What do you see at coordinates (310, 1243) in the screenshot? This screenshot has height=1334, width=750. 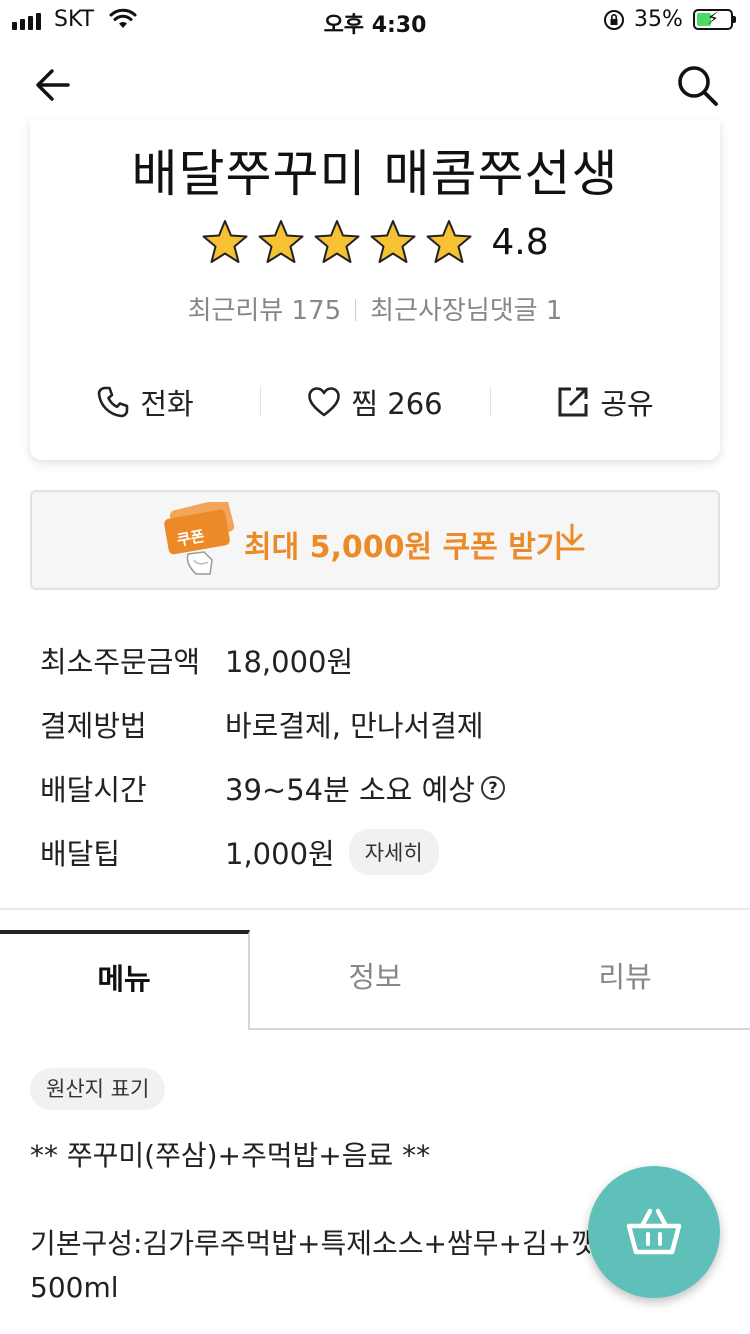 I see `menu-notice-description: 기본구성:김가루주먹밥+특제소스+쌈무+김+깻` at bounding box center [310, 1243].